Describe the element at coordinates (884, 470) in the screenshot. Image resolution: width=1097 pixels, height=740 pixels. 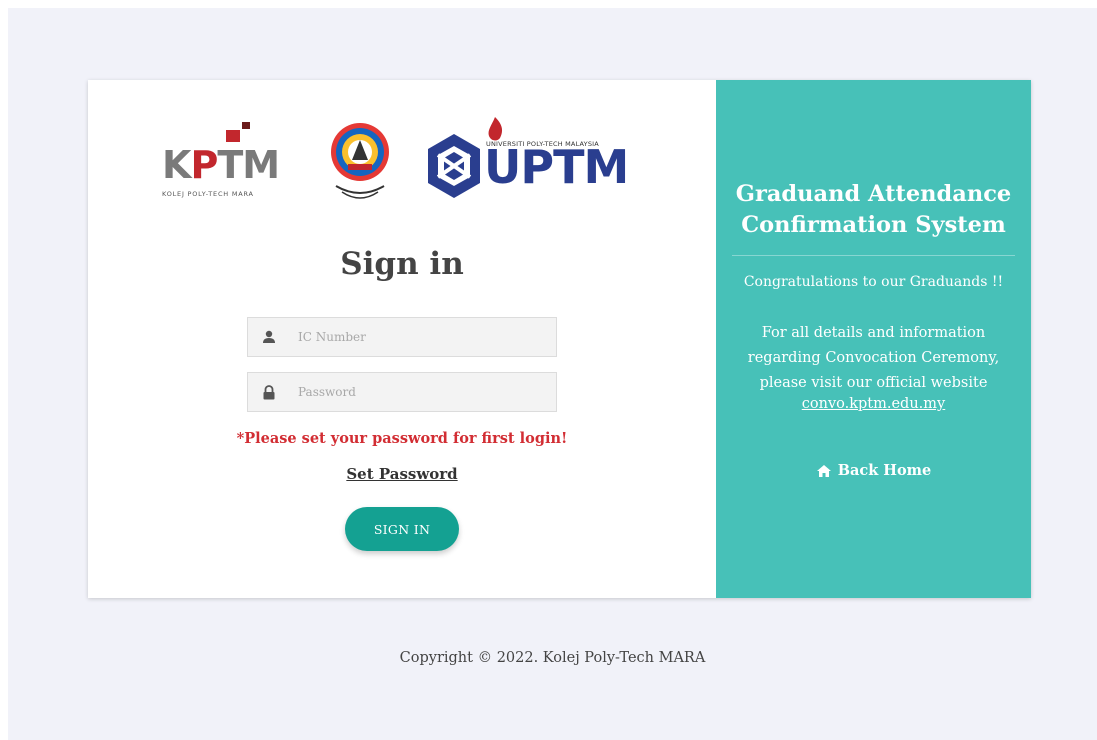
I see `back-home-label: Back Home` at that location.